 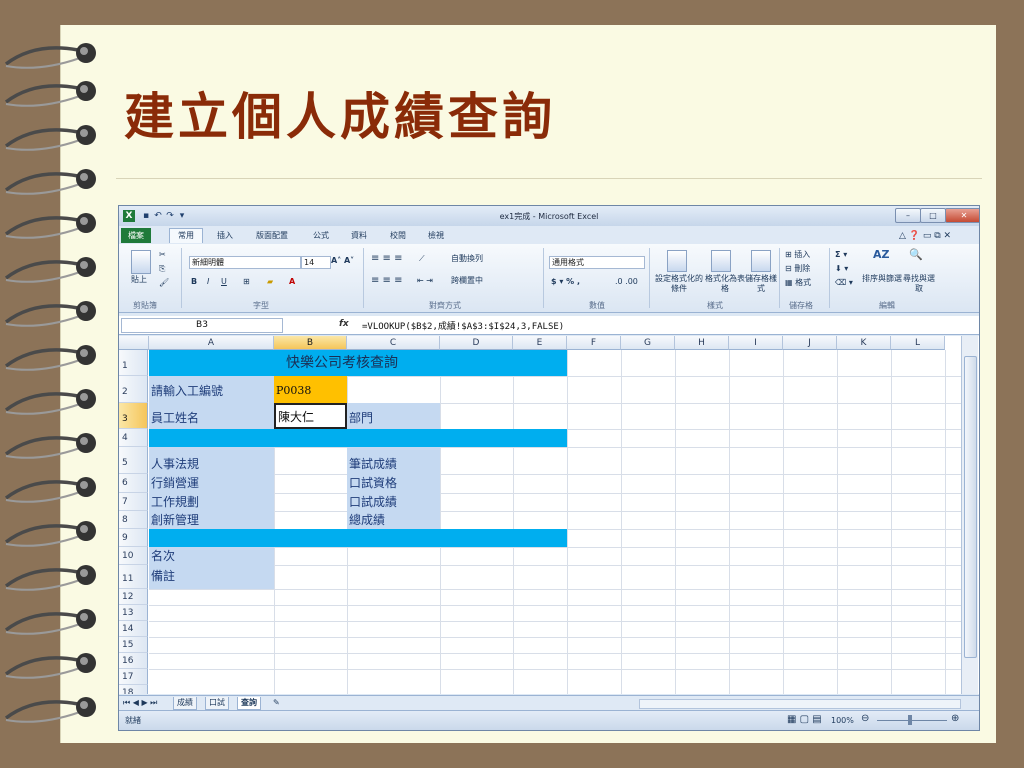 What do you see at coordinates (925, 236) in the screenshot?
I see `help-icon: △ ❓ ▭ ⧉ ✕` at bounding box center [925, 236].